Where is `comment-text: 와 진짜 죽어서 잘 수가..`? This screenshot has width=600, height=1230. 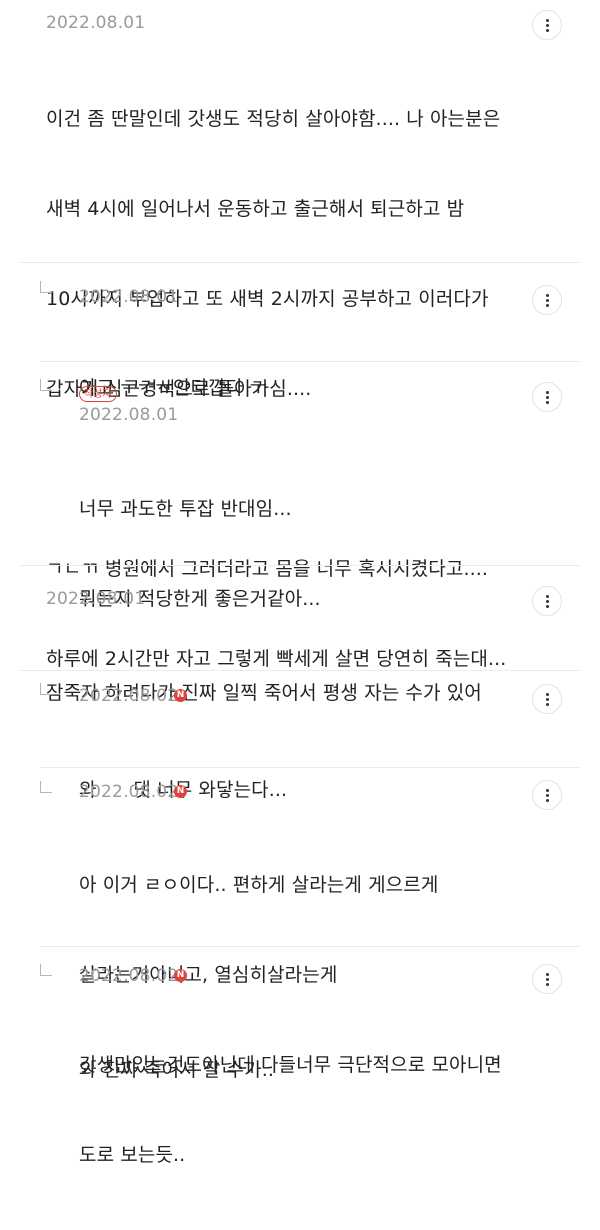 comment-text: 와 진짜 죽어서 잘 수가.. is located at coordinates (177, 1070).